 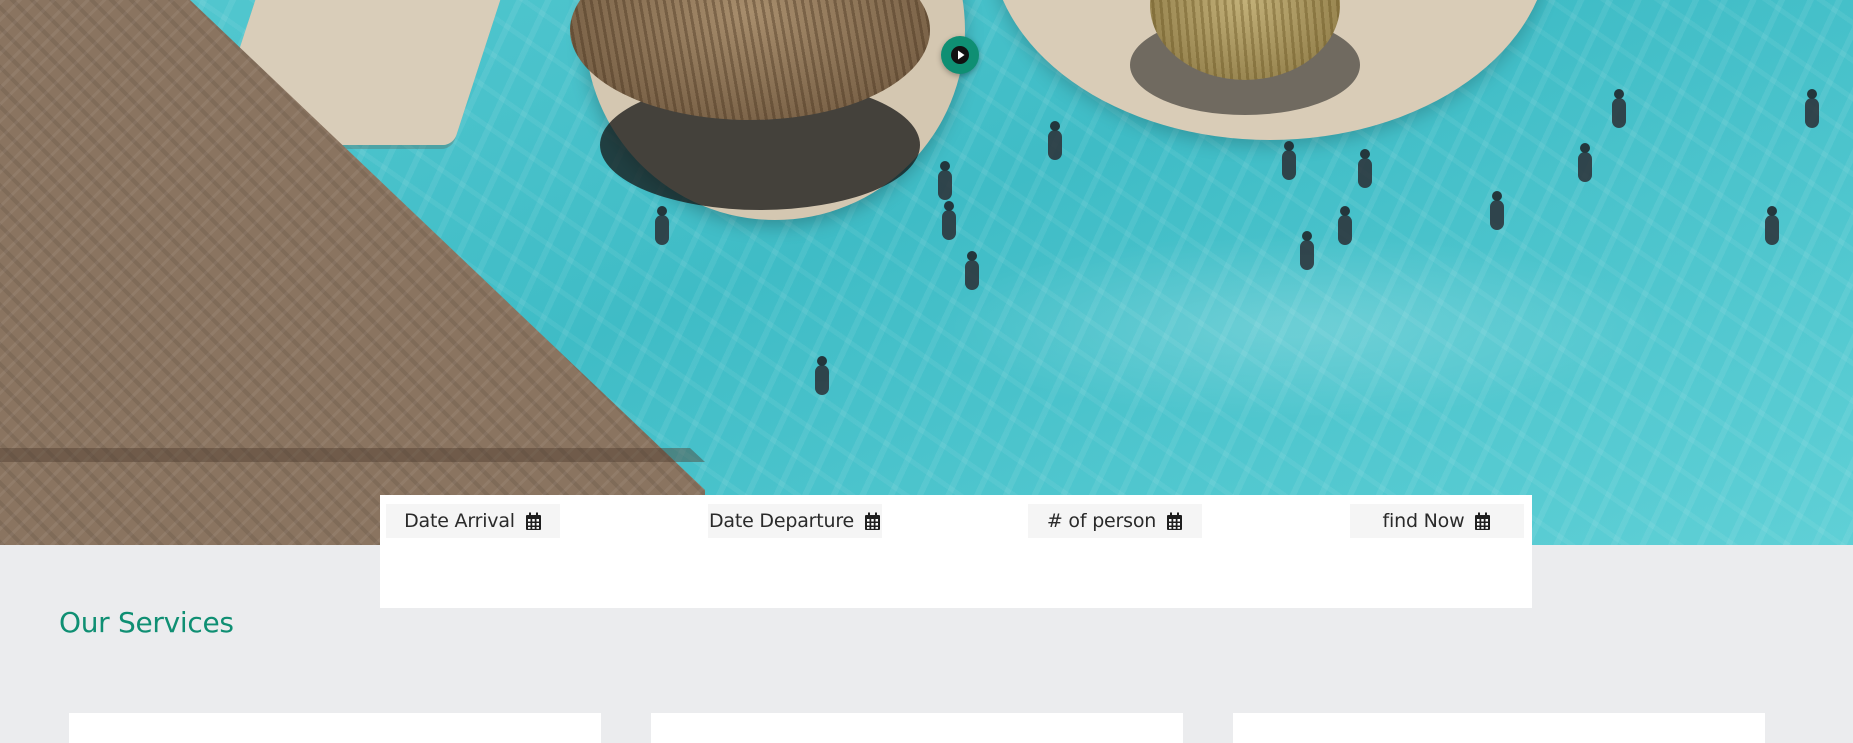 I want to click on person-count-field: # of person, so click(x=1115, y=521).